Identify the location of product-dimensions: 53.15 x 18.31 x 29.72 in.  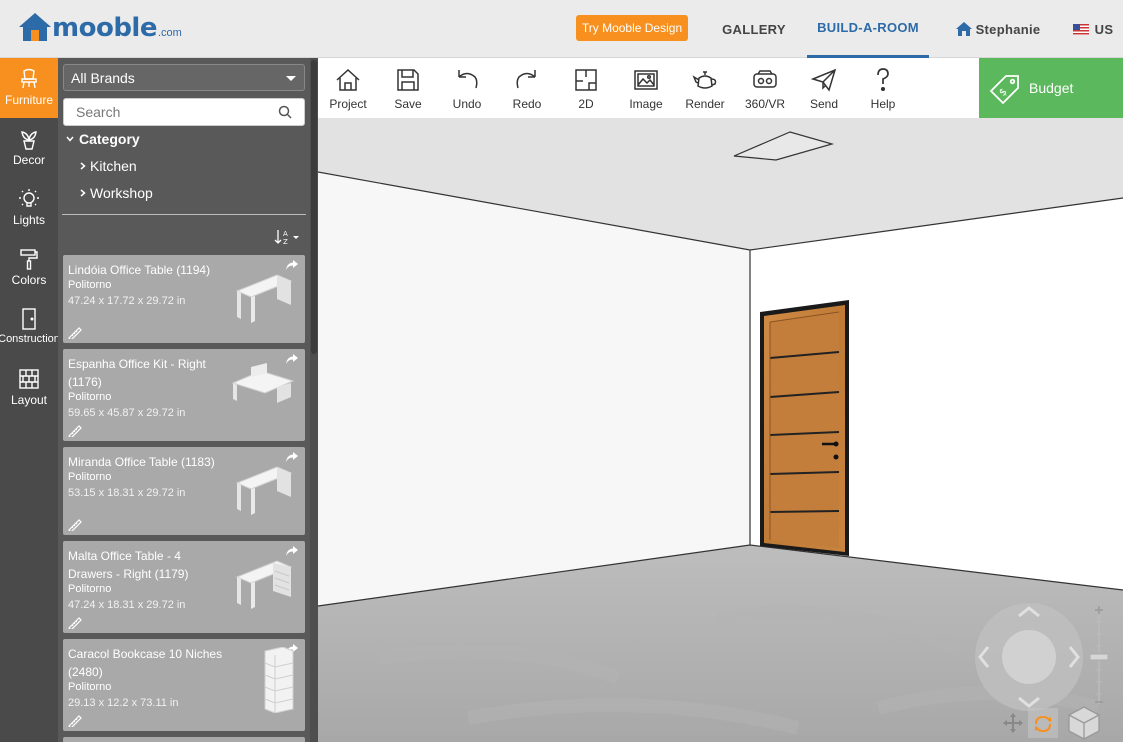
(127, 493).